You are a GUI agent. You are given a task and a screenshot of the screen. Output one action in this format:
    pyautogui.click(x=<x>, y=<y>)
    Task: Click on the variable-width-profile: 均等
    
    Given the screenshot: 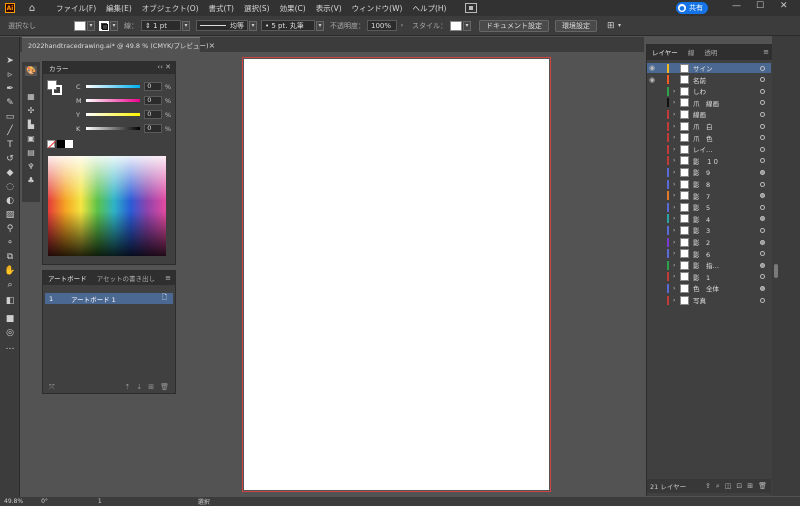 What is the action you would take?
    pyautogui.click(x=222, y=25)
    